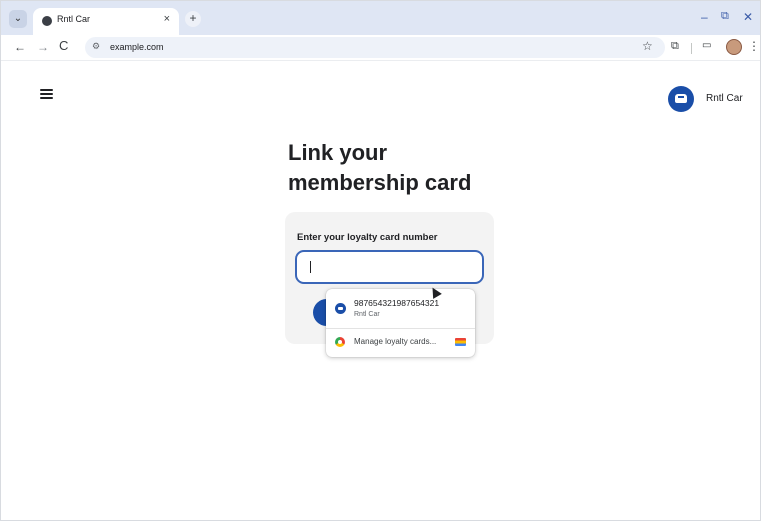 Image resolution: width=761 pixels, height=521 pixels. Describe the element at coordinates (43, 47) in the screenshot. I see `forward-arrow-icon: →` at that location.